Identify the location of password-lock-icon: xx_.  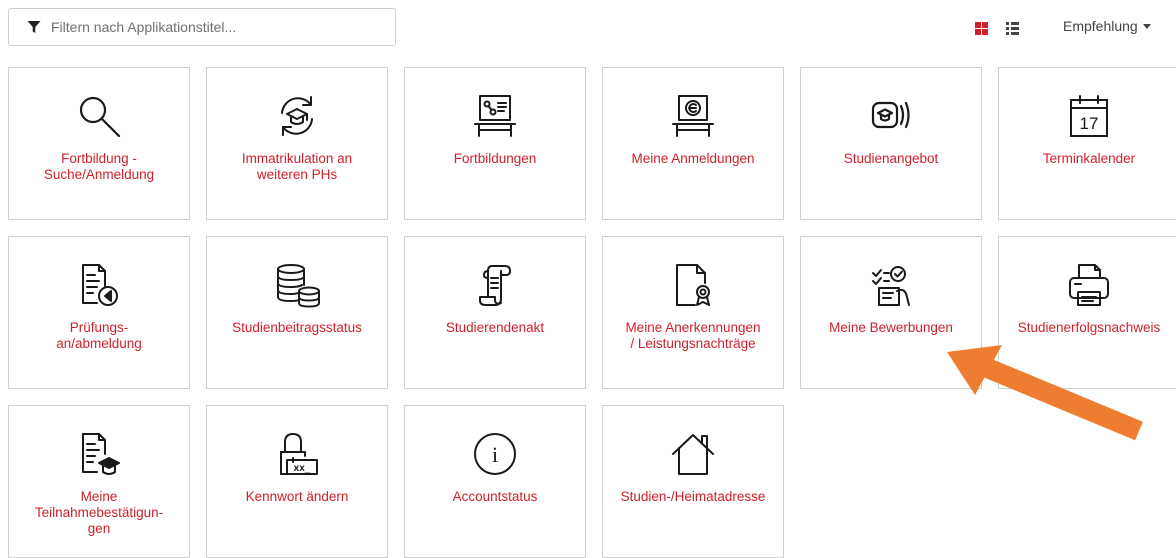
(297, 454).